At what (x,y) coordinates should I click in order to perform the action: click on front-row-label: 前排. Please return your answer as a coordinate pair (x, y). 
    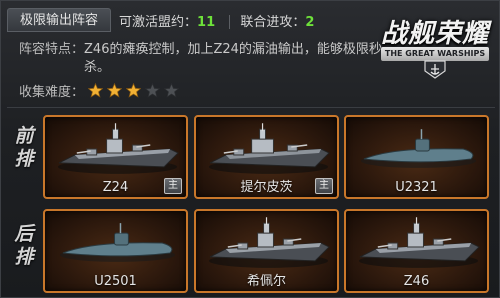
    Looking at the image, I should click on (24, 148).